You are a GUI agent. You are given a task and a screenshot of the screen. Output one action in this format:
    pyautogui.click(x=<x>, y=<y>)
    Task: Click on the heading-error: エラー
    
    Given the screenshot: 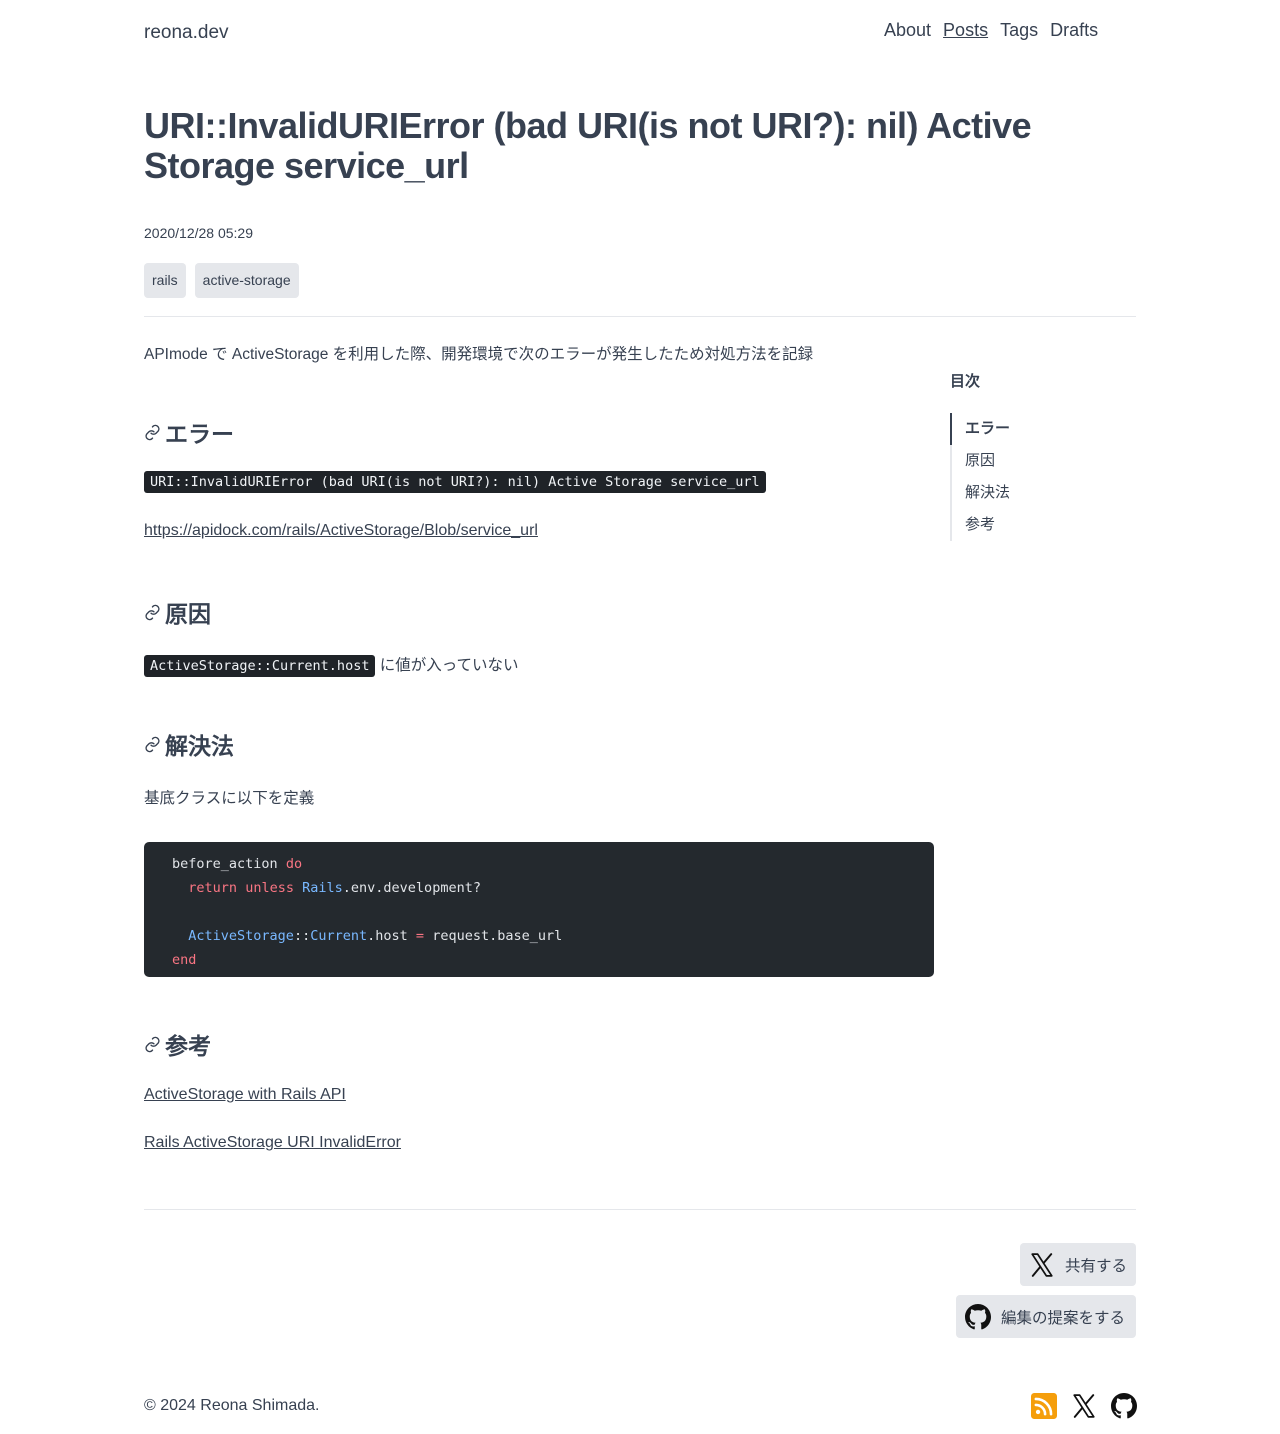 What is the action you would take?
    pyautogui.click(x=189, y=432)
    